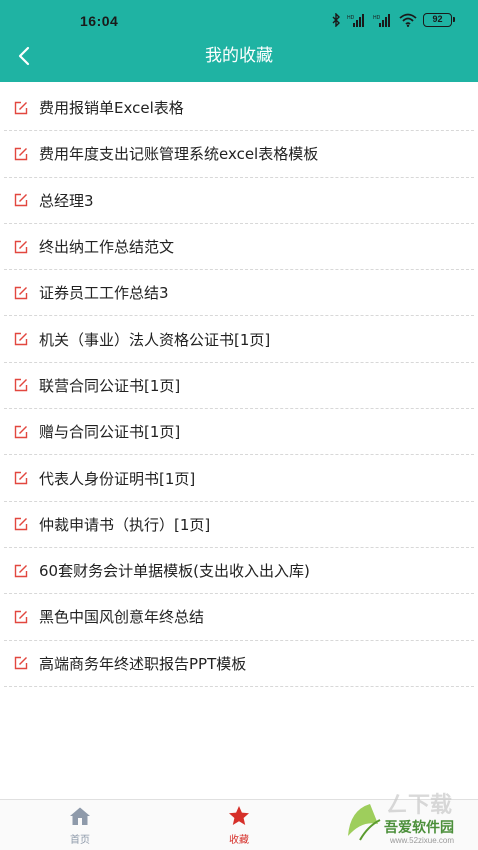 The image size is (478, 850). I want to click on favorite-item: 高端商务年终述职报告PPT模板, so click(239, 664).